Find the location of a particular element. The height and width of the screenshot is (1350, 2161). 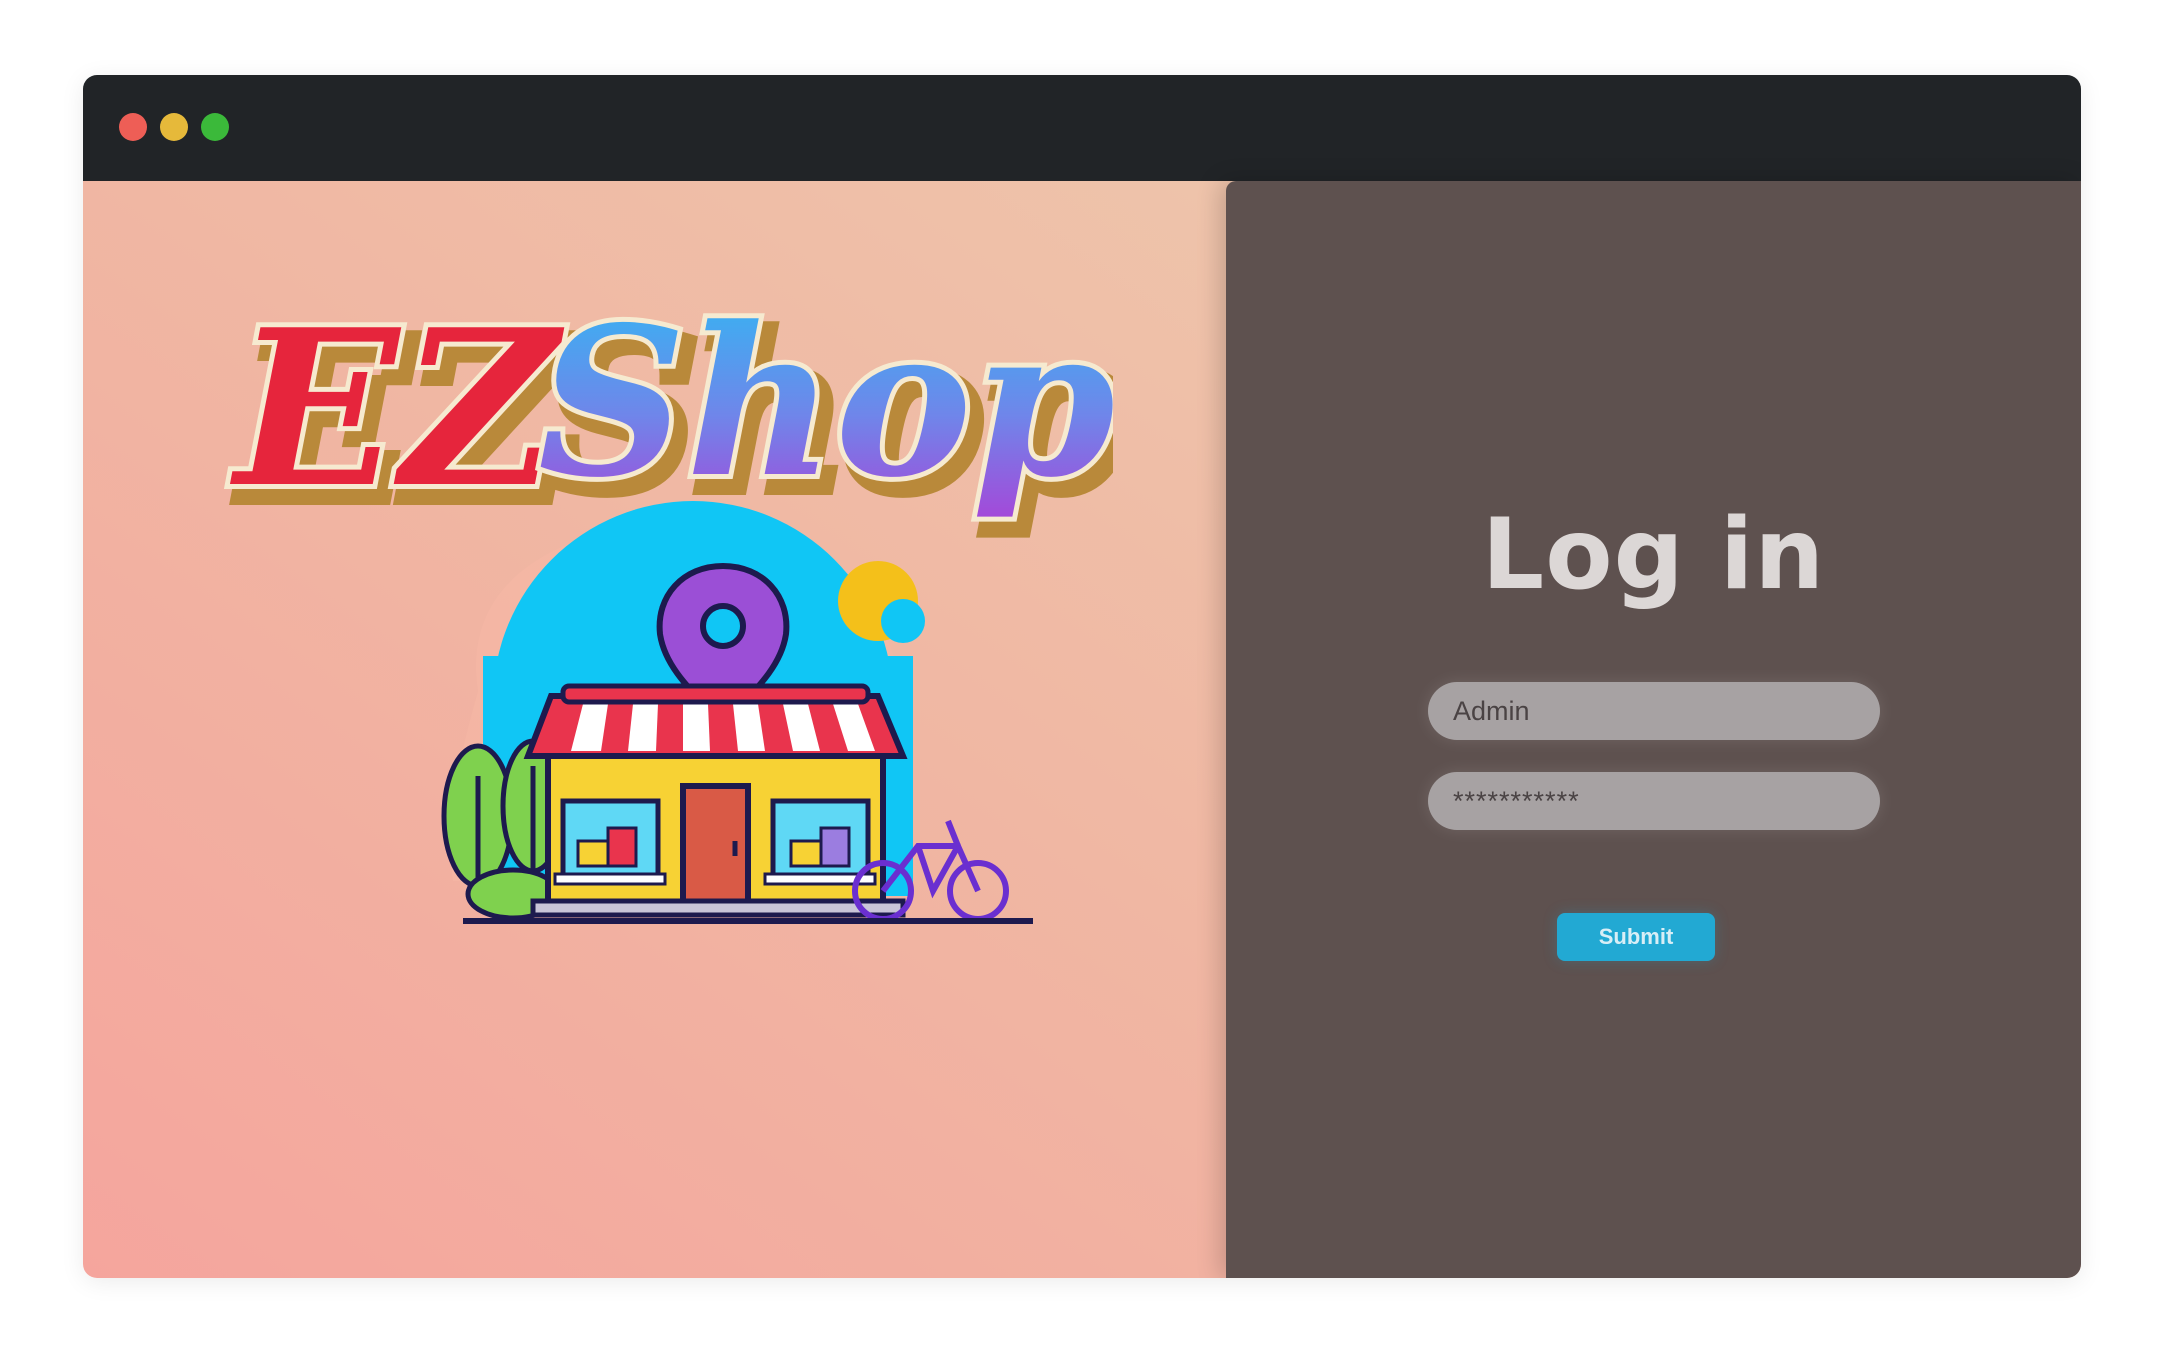

ezshop-wordmark: EZ EZ Shop Shop is located at coordinates (668, 426).